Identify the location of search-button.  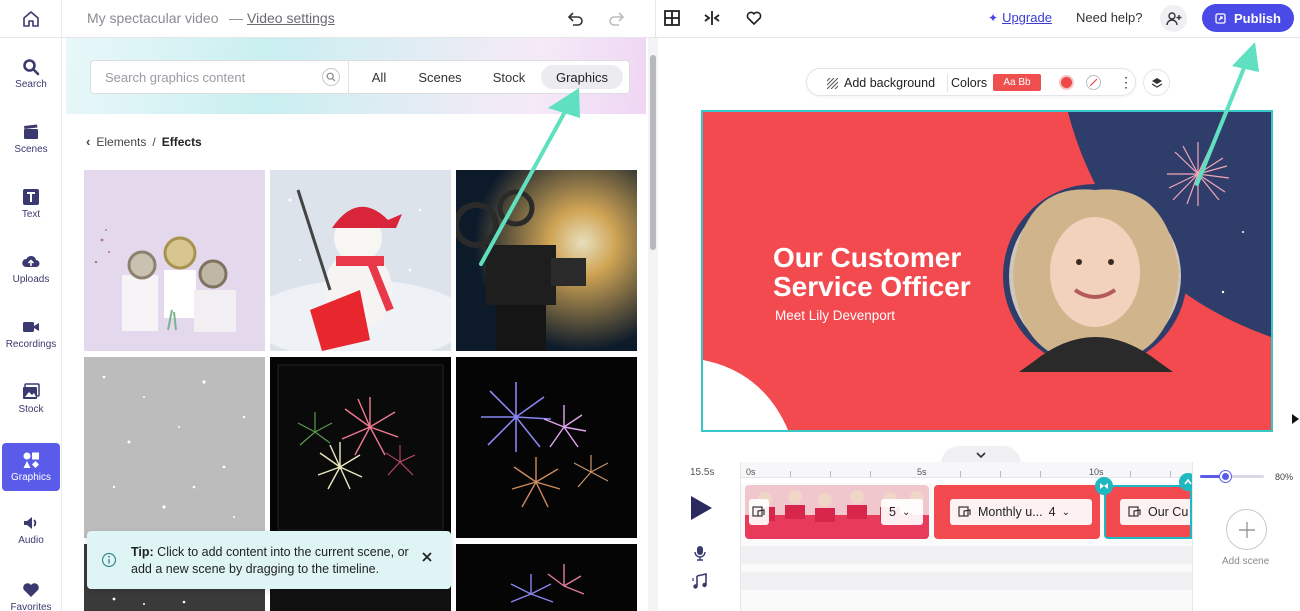
(331, 77).